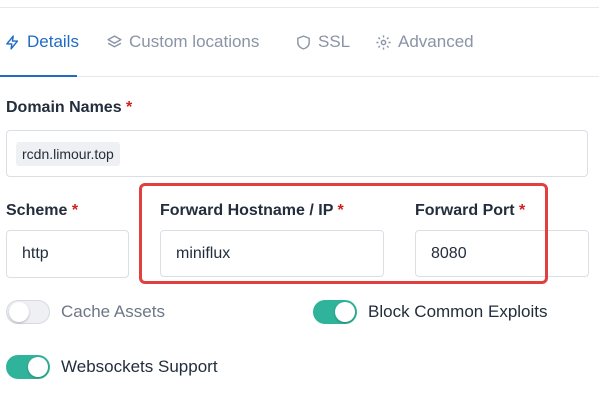 Image resolution: width=599 pixels, height=406 pixels. What do you see at coordinates (303, 42) in the screenshot?
I see `shield-icon` at bounding box center [303, 42].